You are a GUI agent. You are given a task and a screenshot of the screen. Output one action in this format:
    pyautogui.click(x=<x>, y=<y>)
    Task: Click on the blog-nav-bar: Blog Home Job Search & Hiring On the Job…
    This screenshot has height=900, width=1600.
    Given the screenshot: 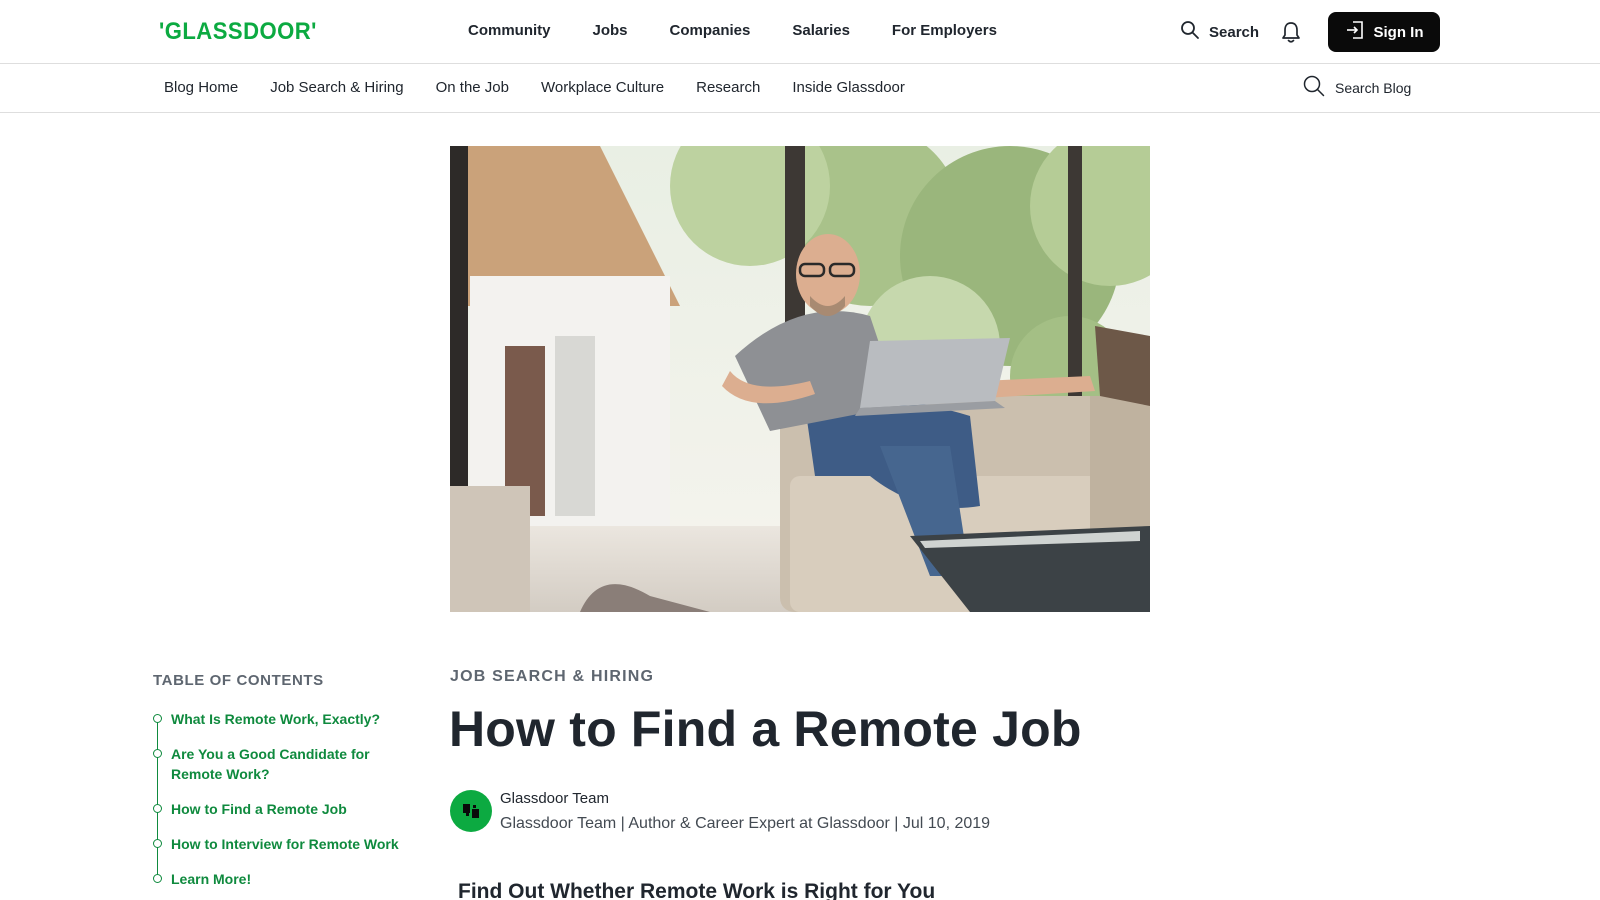 What is the action you would take?
    pyautogui.click(x=800, y=88)
    